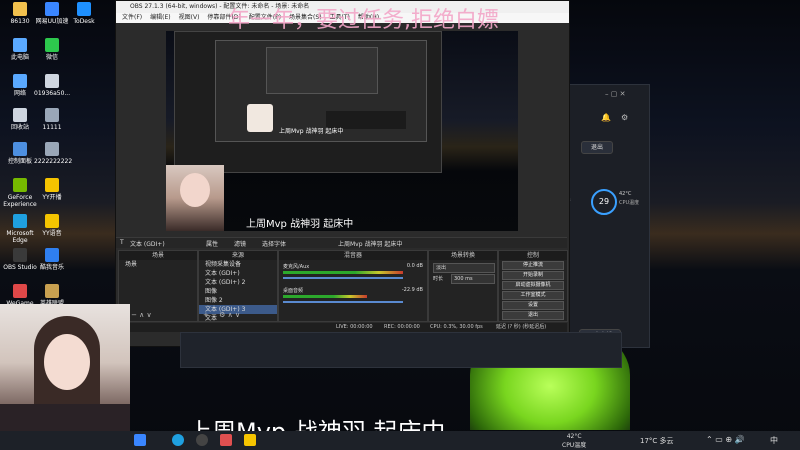 The height and width of the screenshot is (450, 800). Describe the element at coordinates (158, 255) in the screenshot. I see `scenes-dock-title: 场景` at that location.